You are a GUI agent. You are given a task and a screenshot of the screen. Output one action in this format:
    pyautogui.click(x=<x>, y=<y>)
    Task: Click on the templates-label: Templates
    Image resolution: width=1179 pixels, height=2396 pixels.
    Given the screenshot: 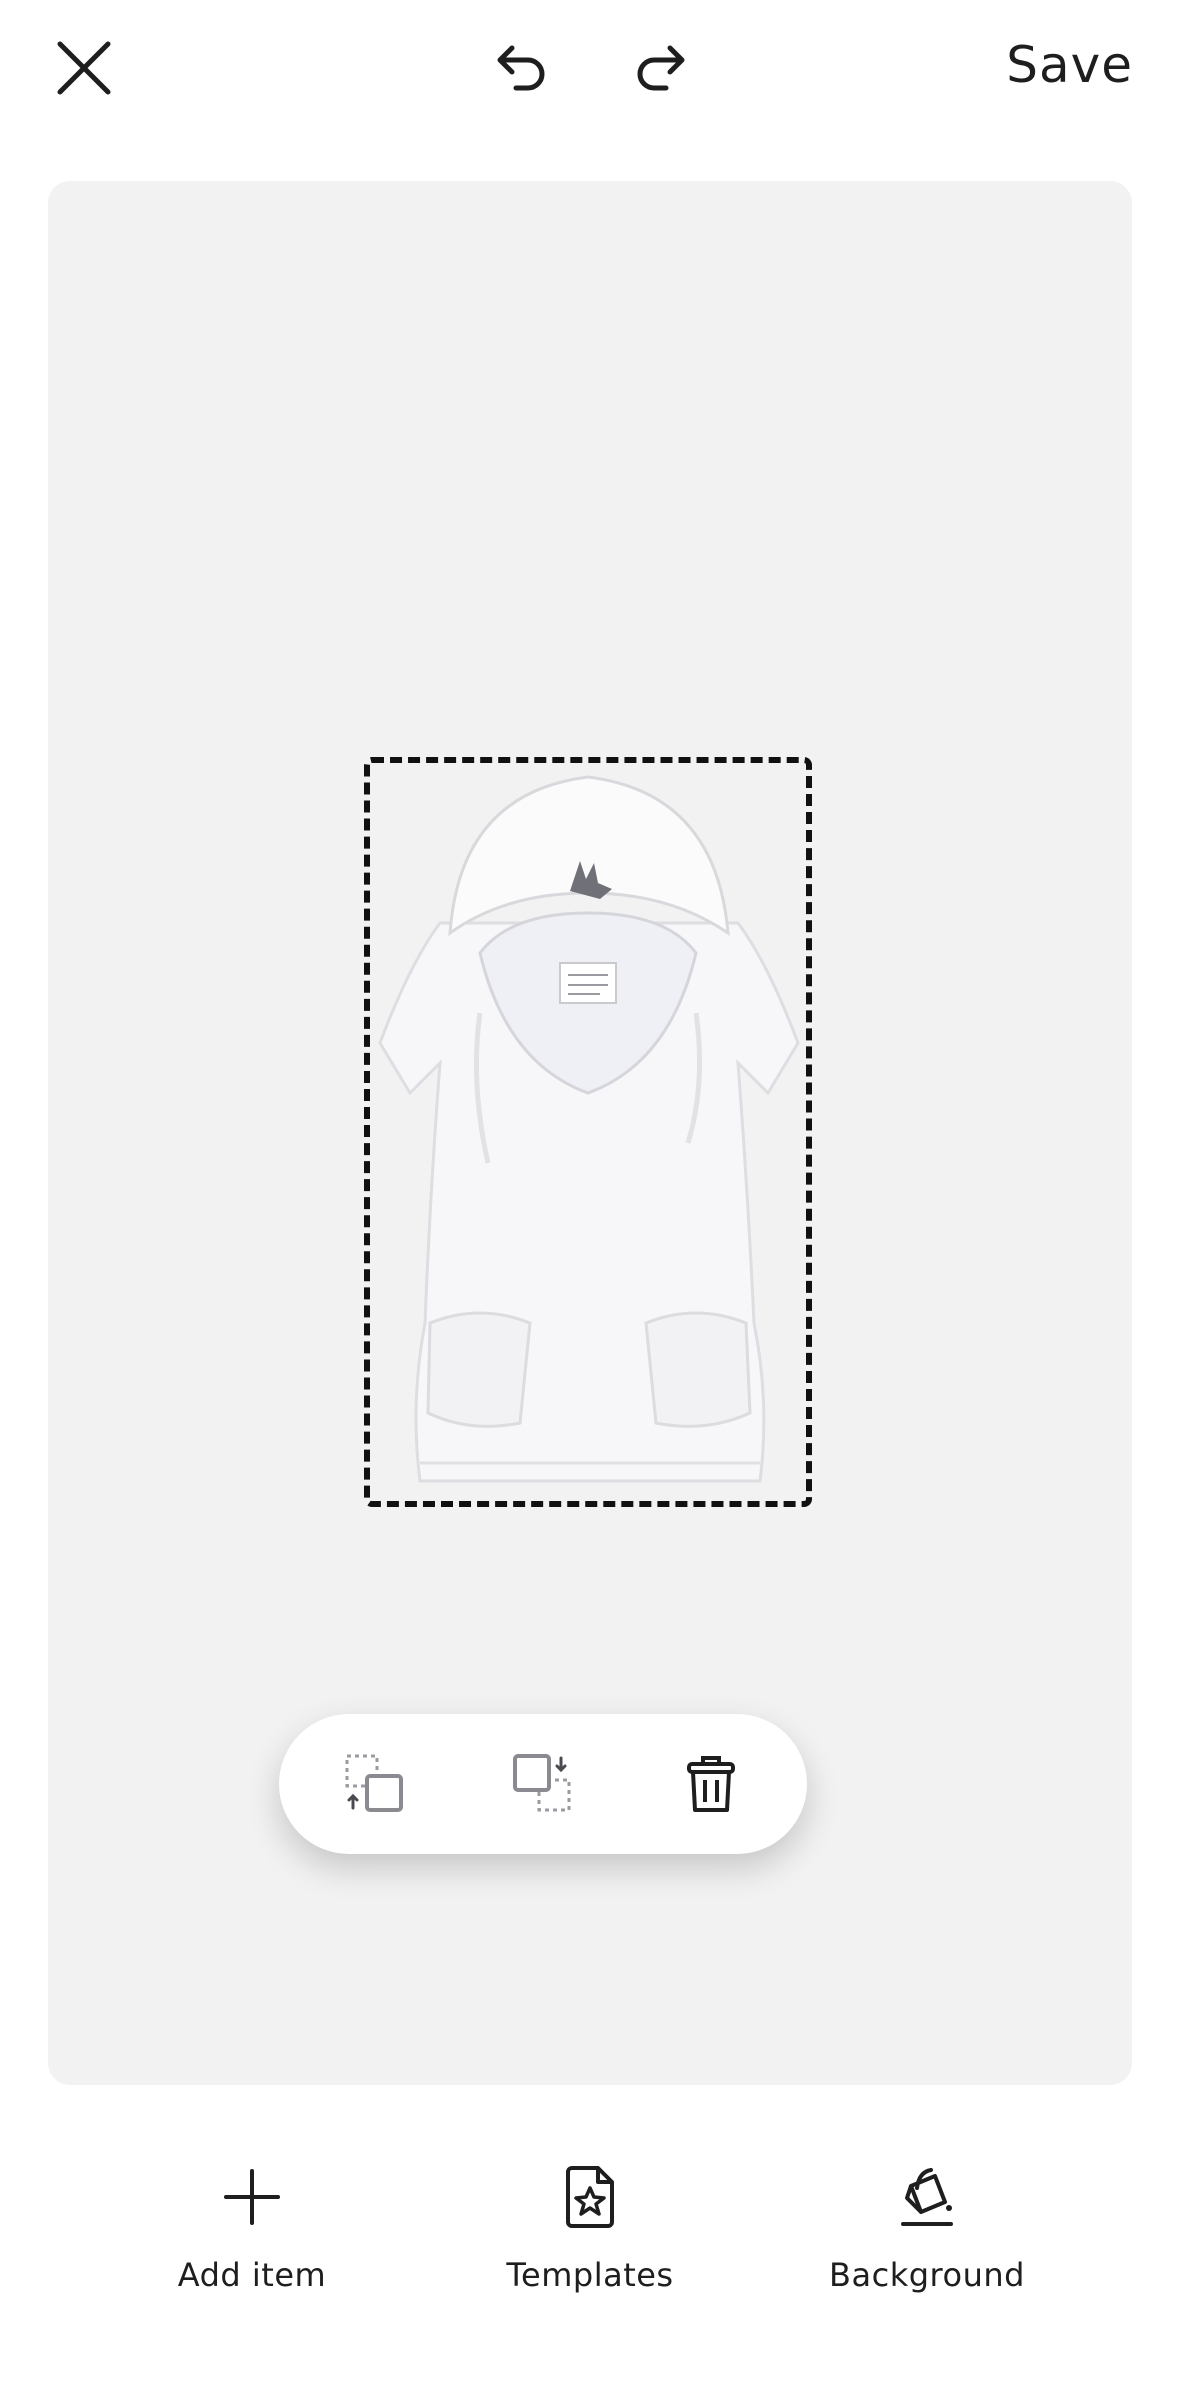 What is the action you would take?
    pyautogui.click(x=590, y=2275)
    